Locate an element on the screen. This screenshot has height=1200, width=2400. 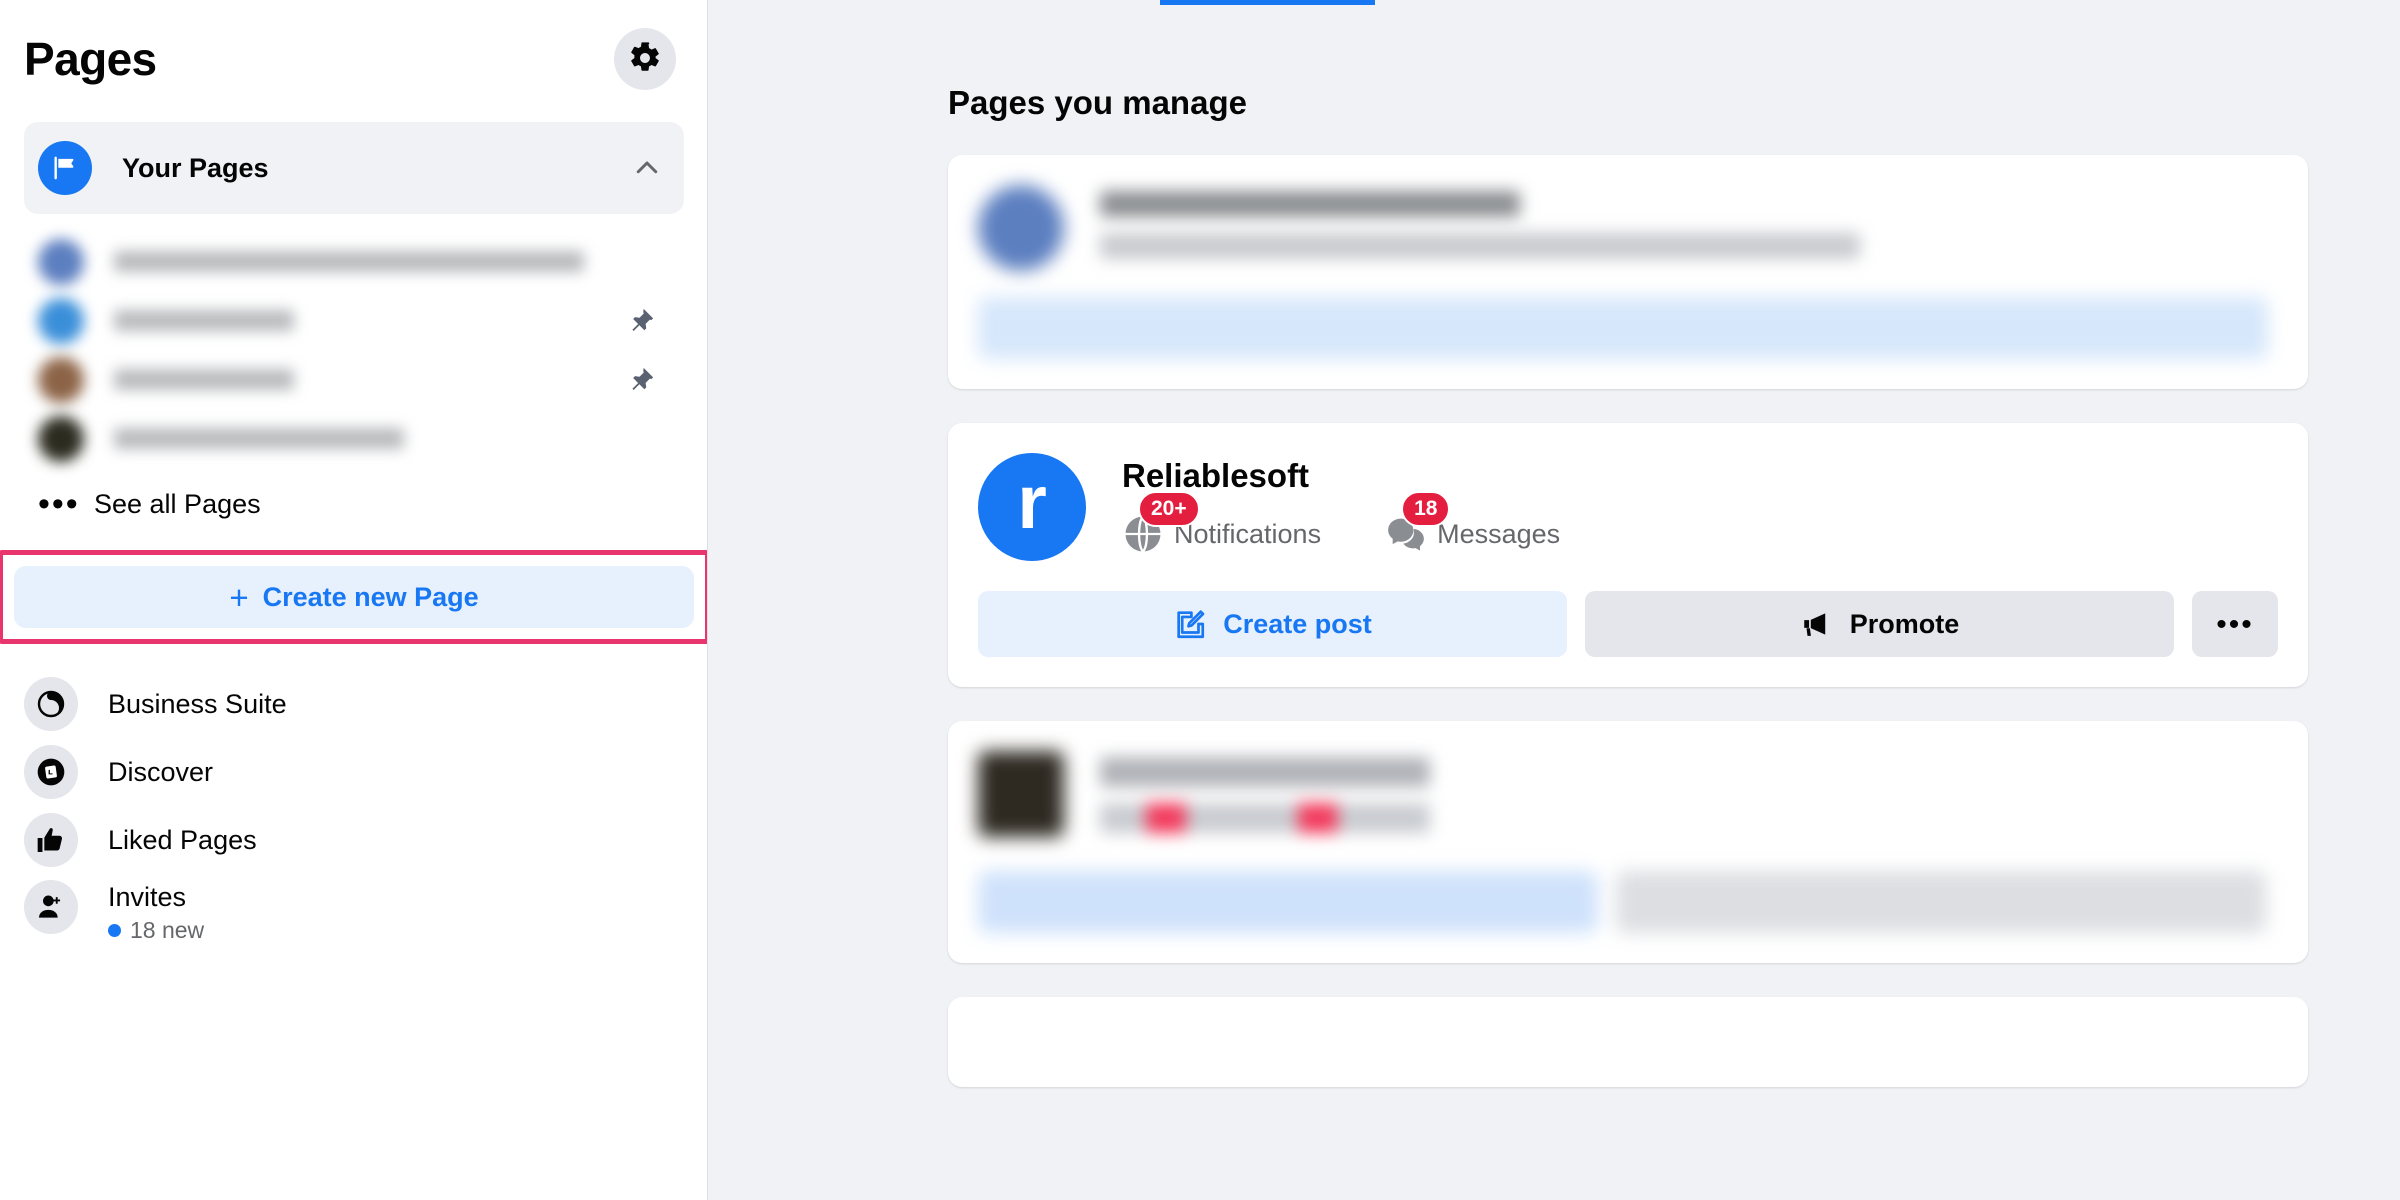
promote-button: Promote is located at coordinates (1879, 624).